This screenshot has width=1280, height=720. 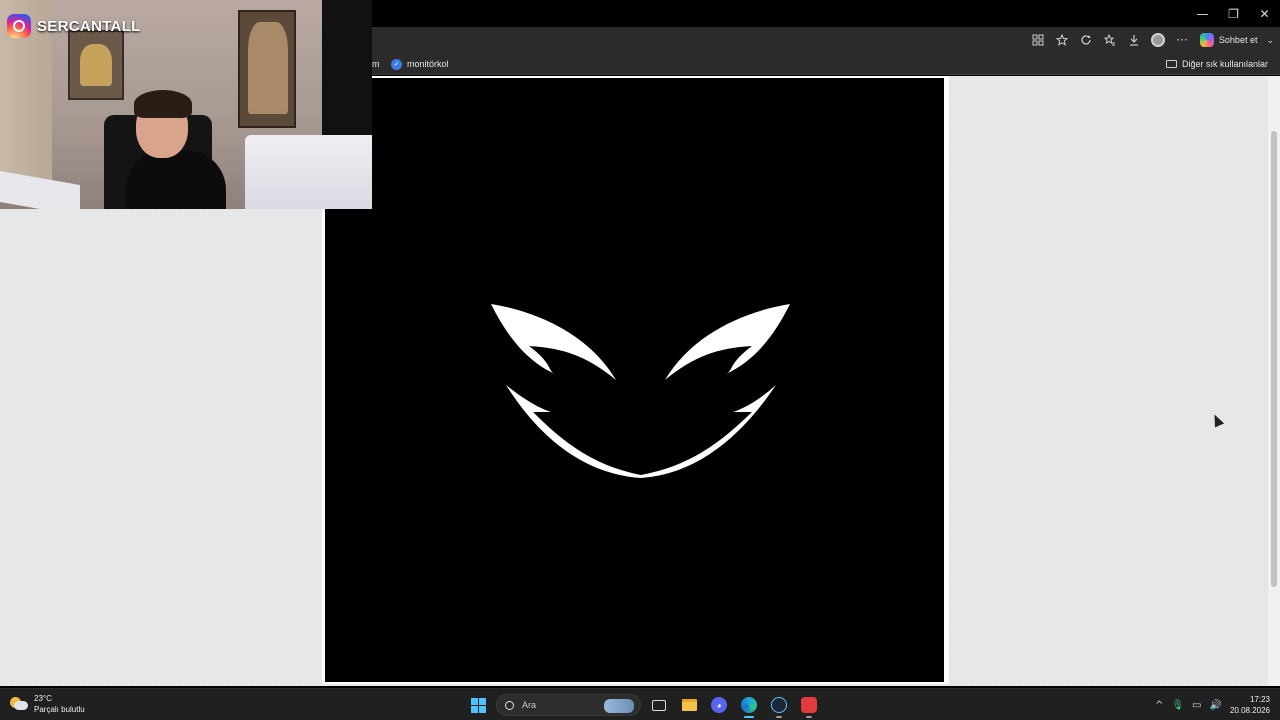 I want to click on weather-condition: Parçalı bulutlu, so click(x=59, y=709).